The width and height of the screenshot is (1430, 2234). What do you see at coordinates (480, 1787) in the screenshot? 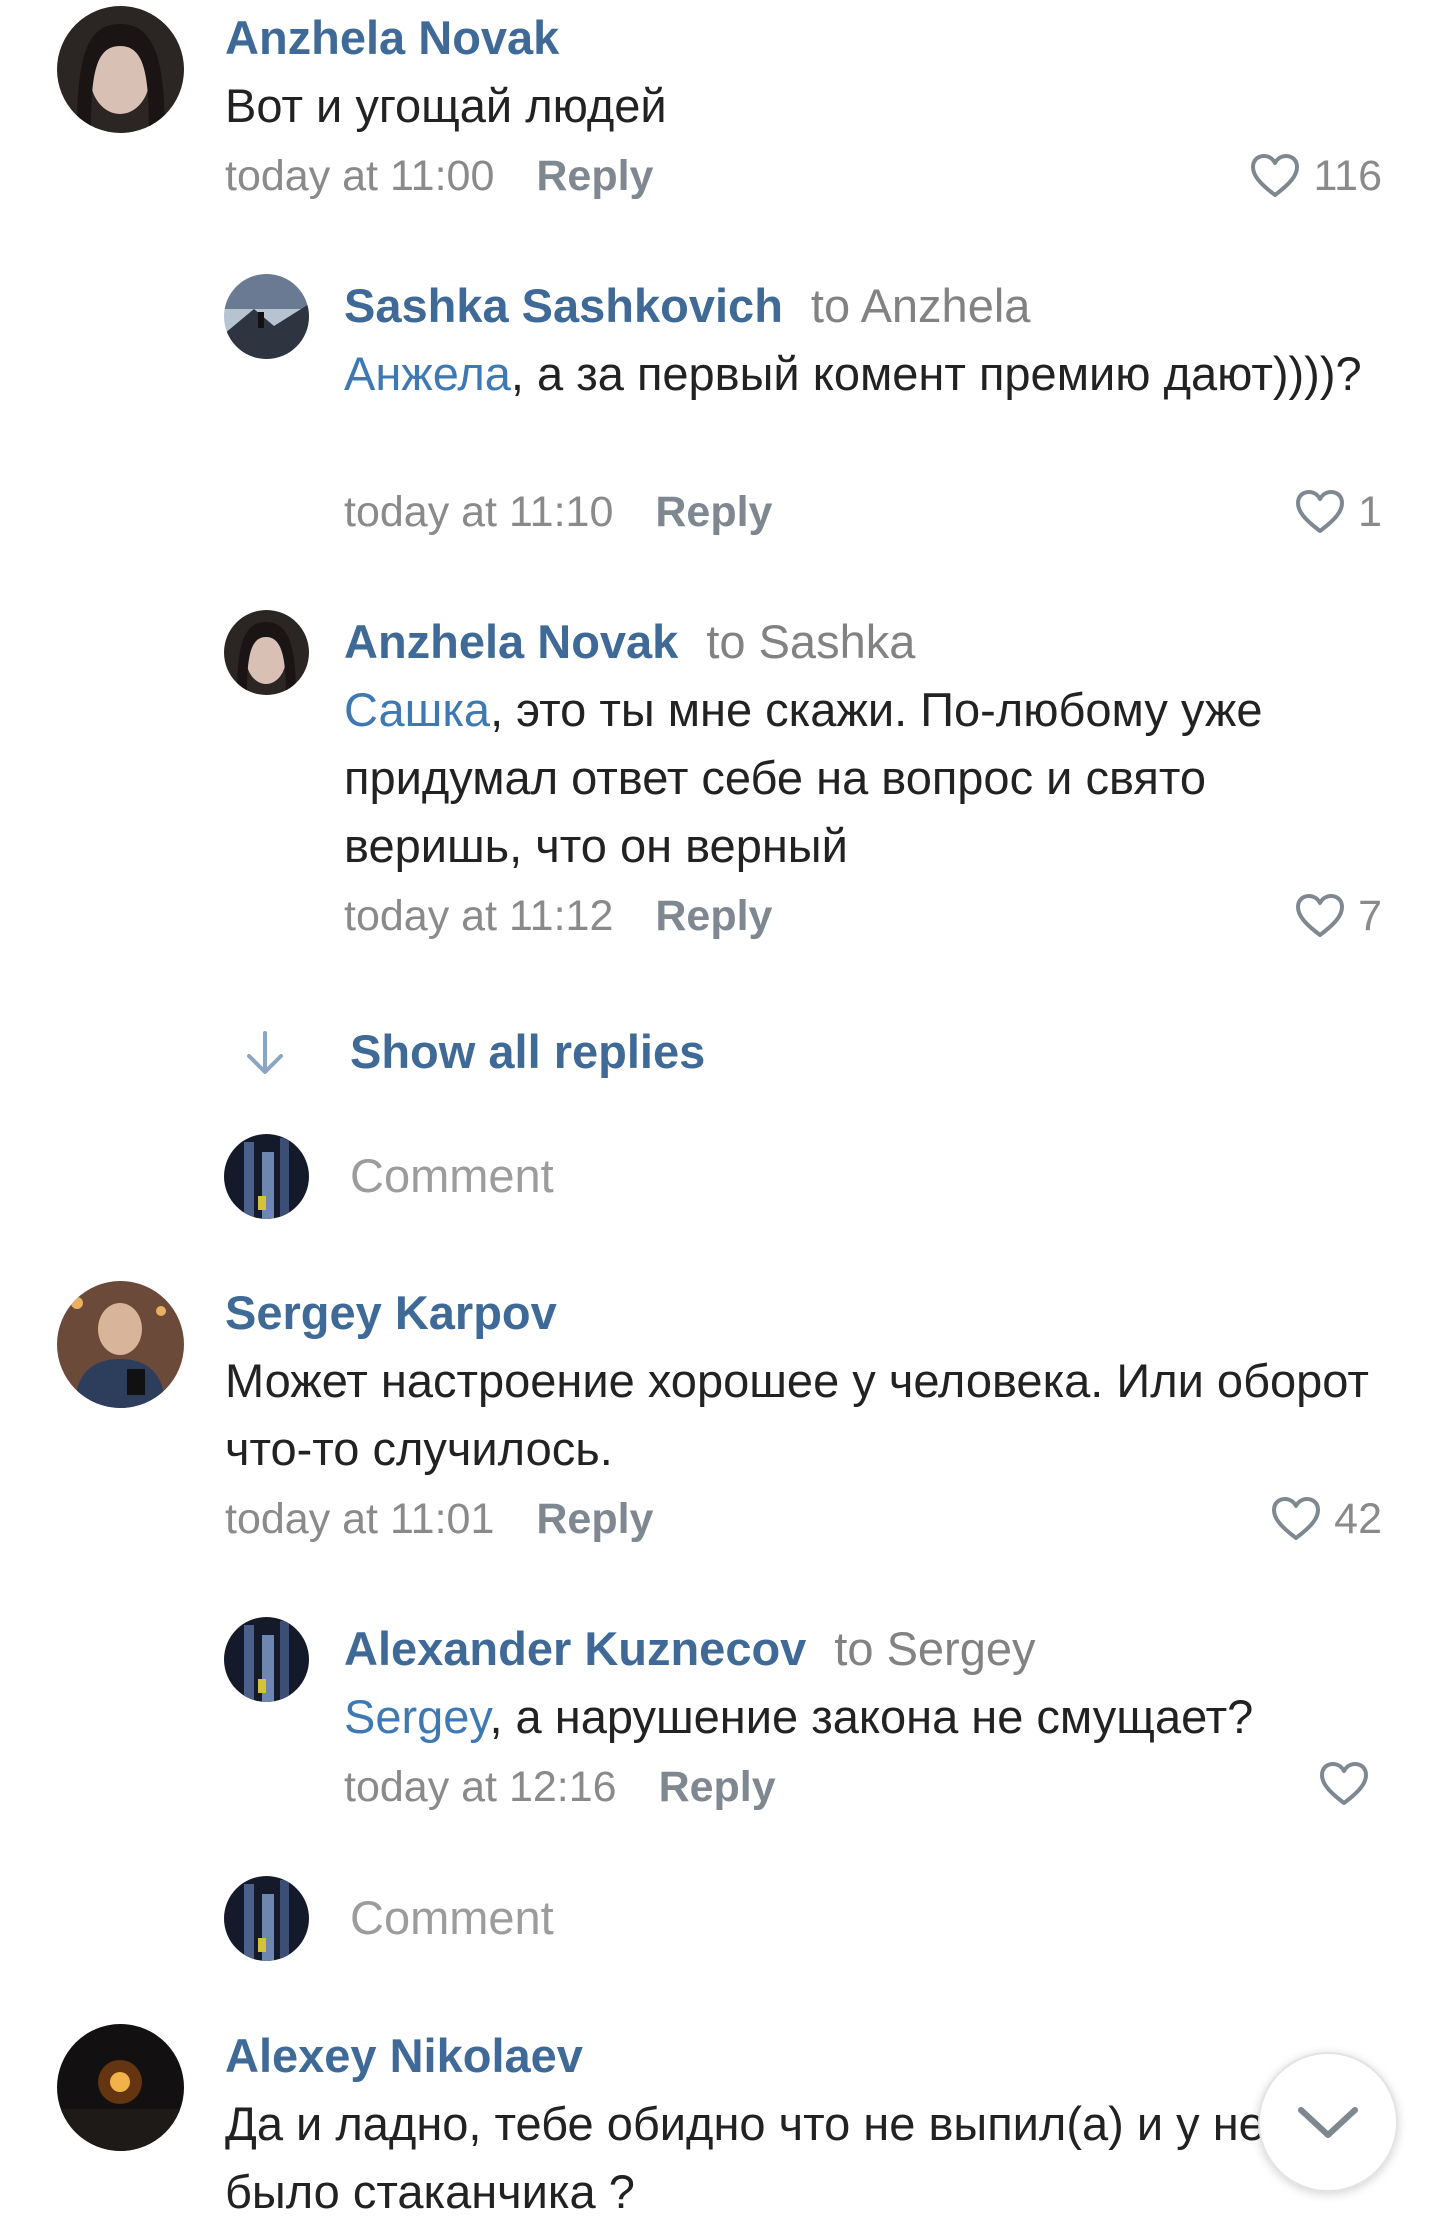
I see `comment-time: today at 12:16` at bounding box center [480, 1787].